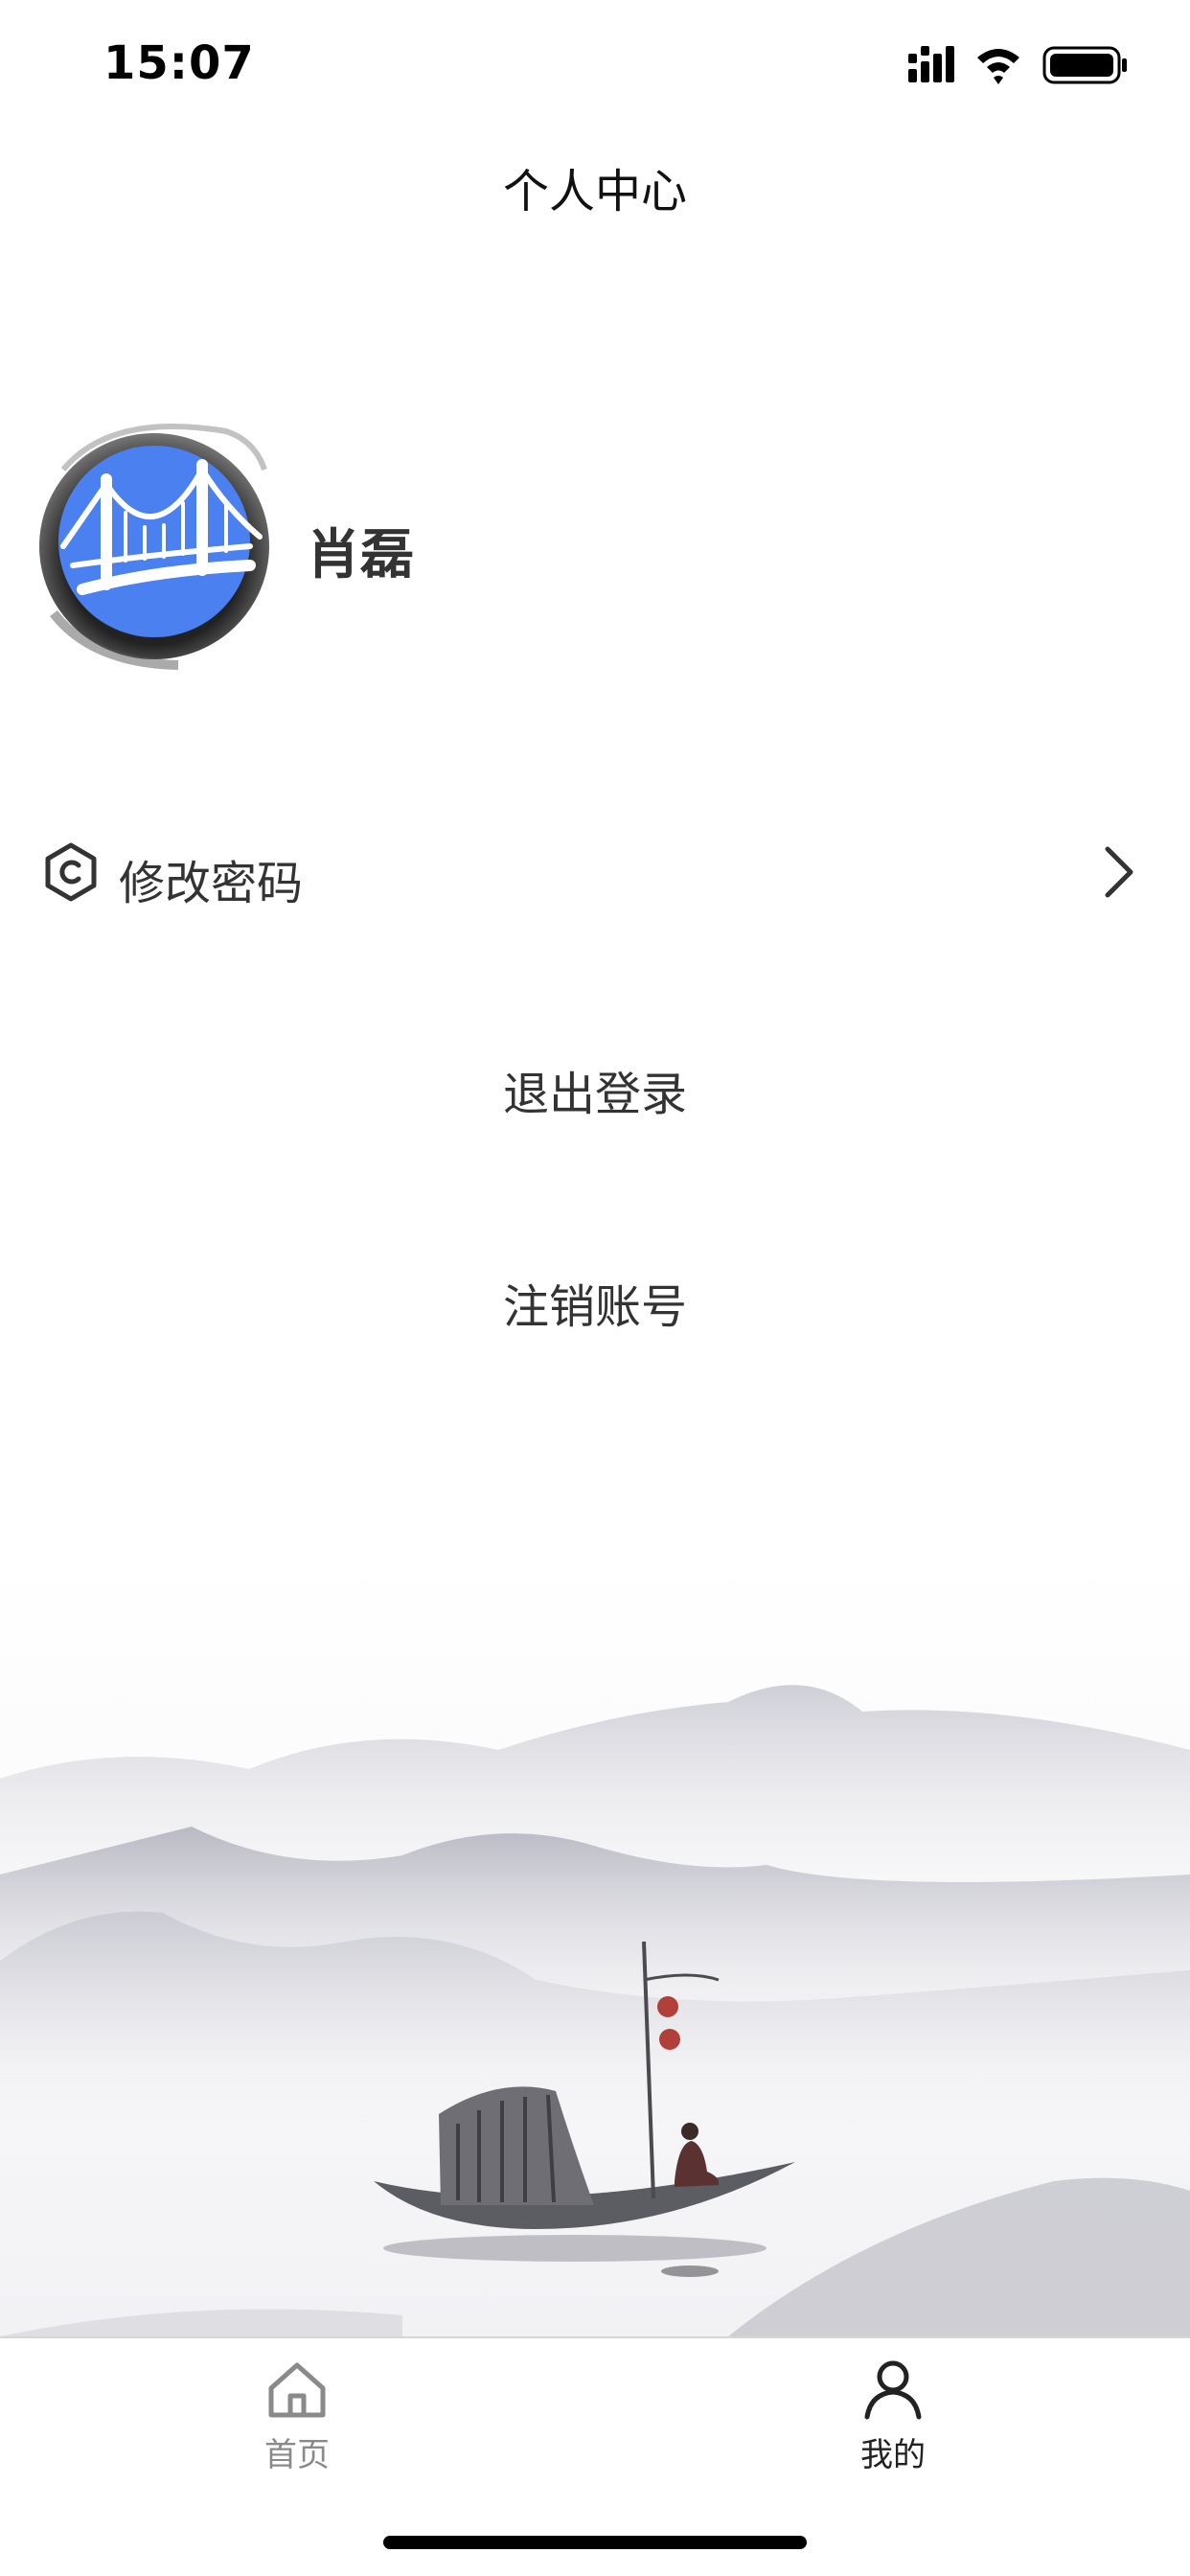 This screenshot has width=1190, height=2576. Describe the element at coordinates (297, 2390) in the screenshot. I see `home-icon` at that location.